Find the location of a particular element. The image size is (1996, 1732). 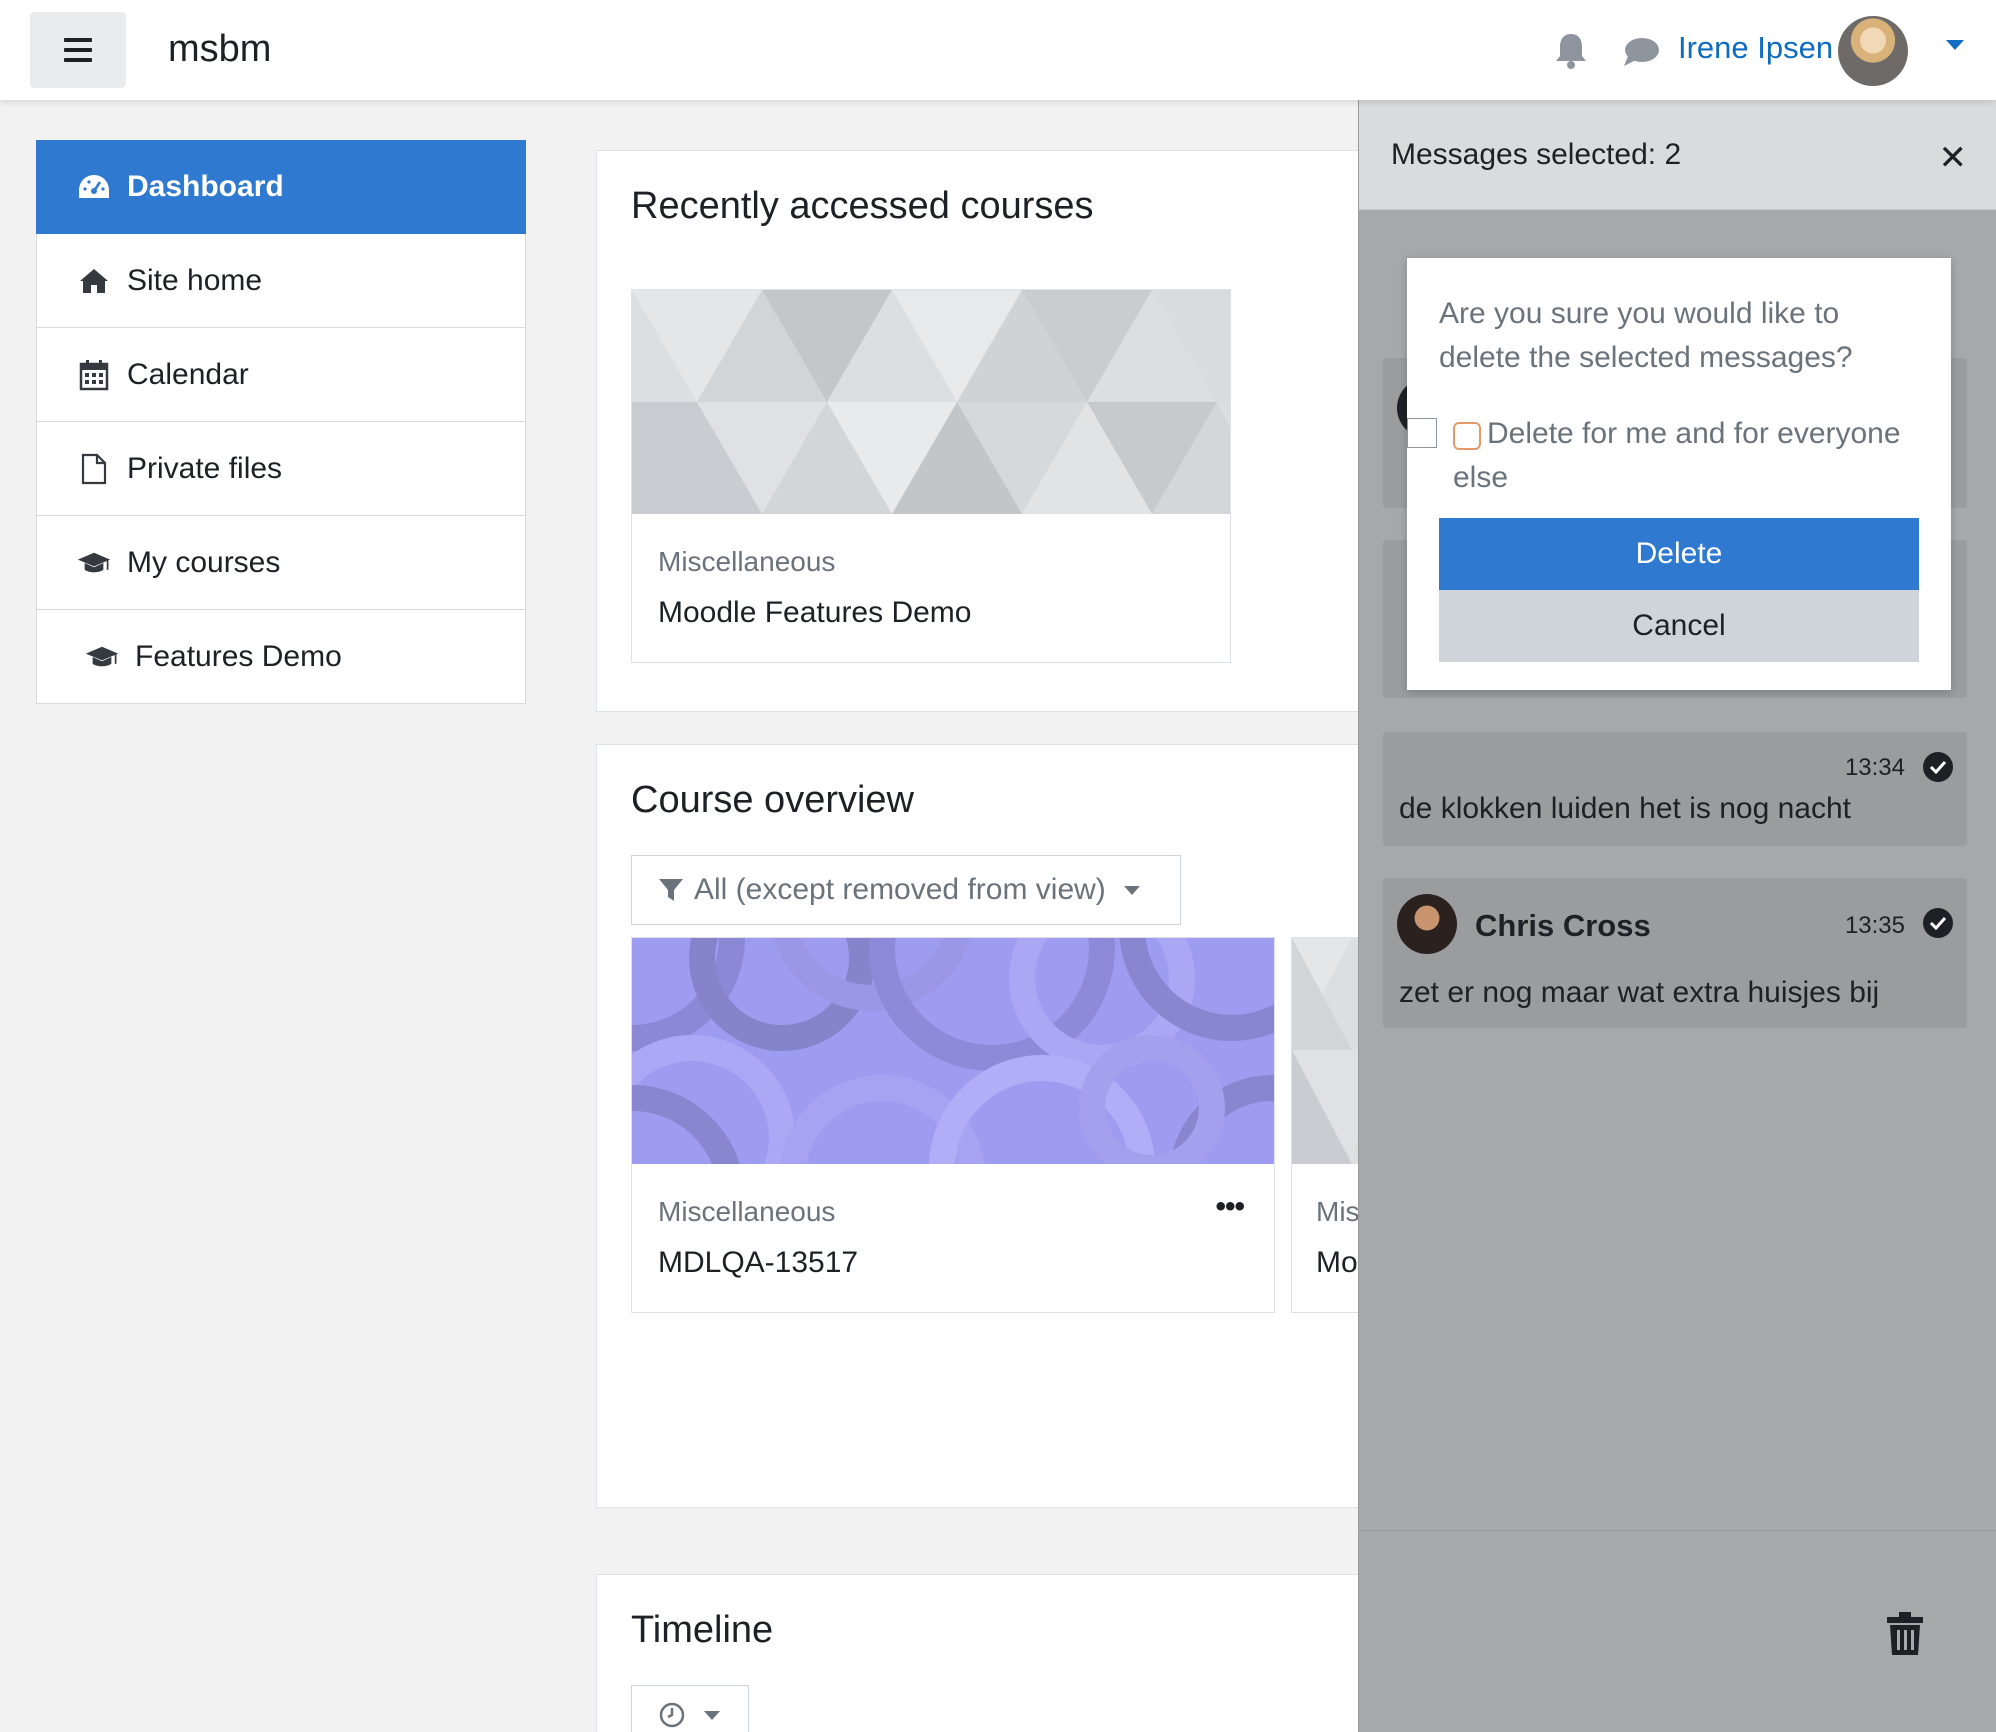

block-title: Course overview is located at coordinates (772, 800).